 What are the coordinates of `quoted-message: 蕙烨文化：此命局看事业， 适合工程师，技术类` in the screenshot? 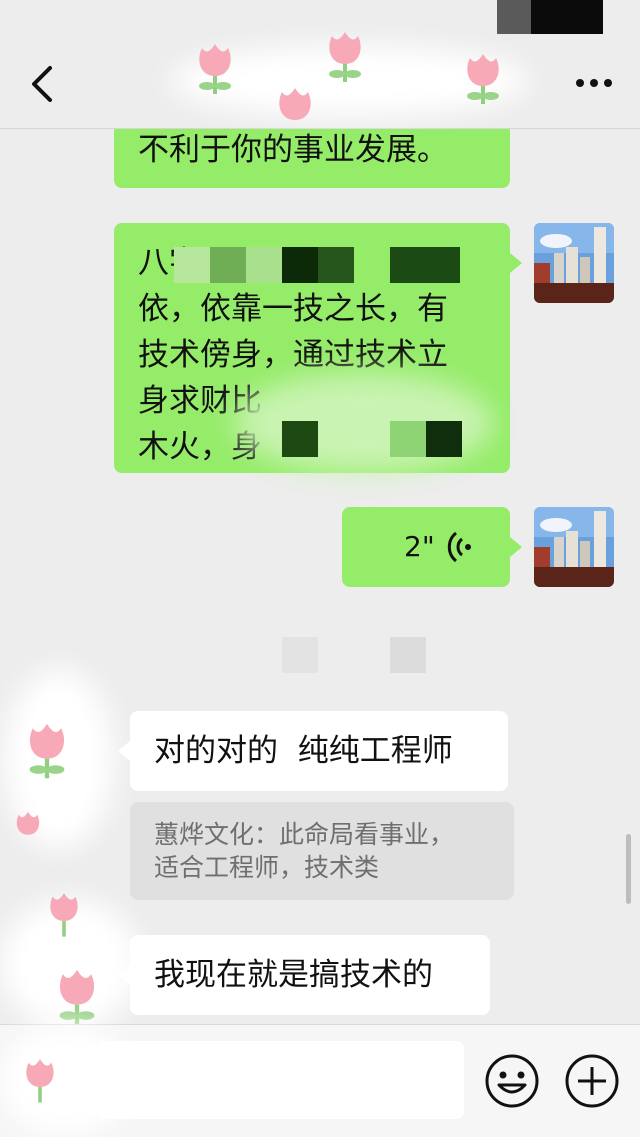 It's located at (322, 851).